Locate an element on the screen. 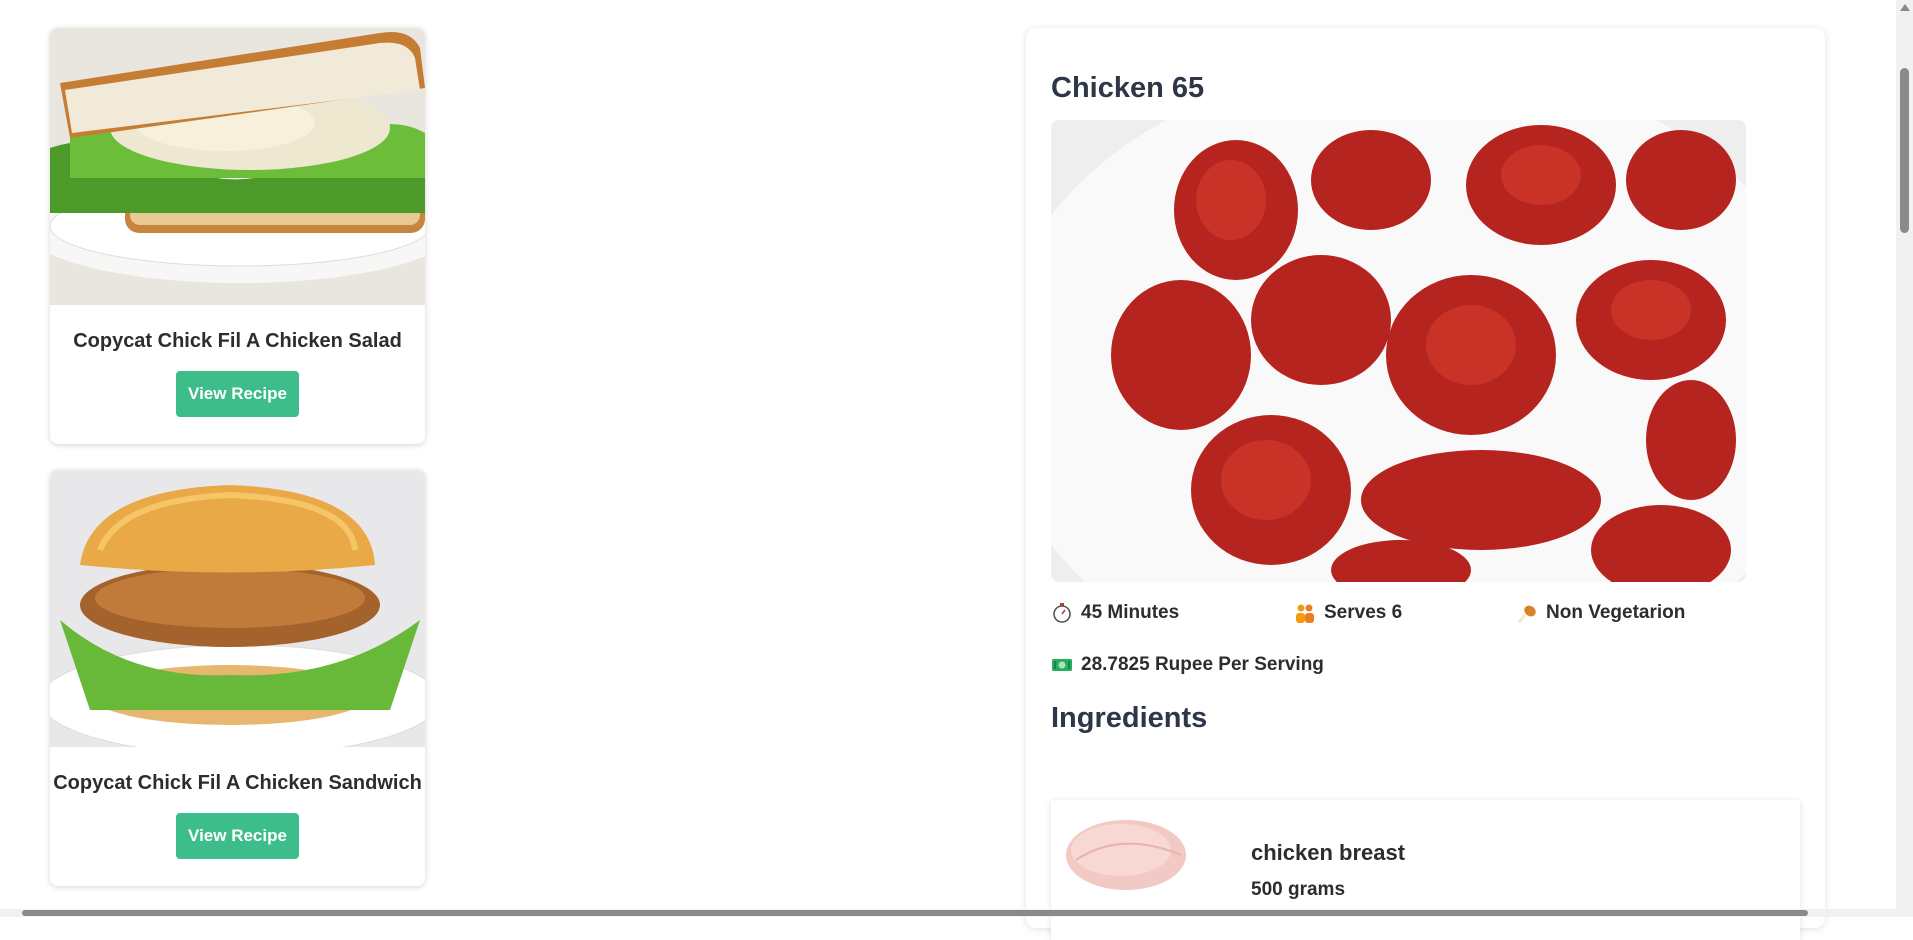  vertical-scrollbar is located at coordinates (1904, 458).